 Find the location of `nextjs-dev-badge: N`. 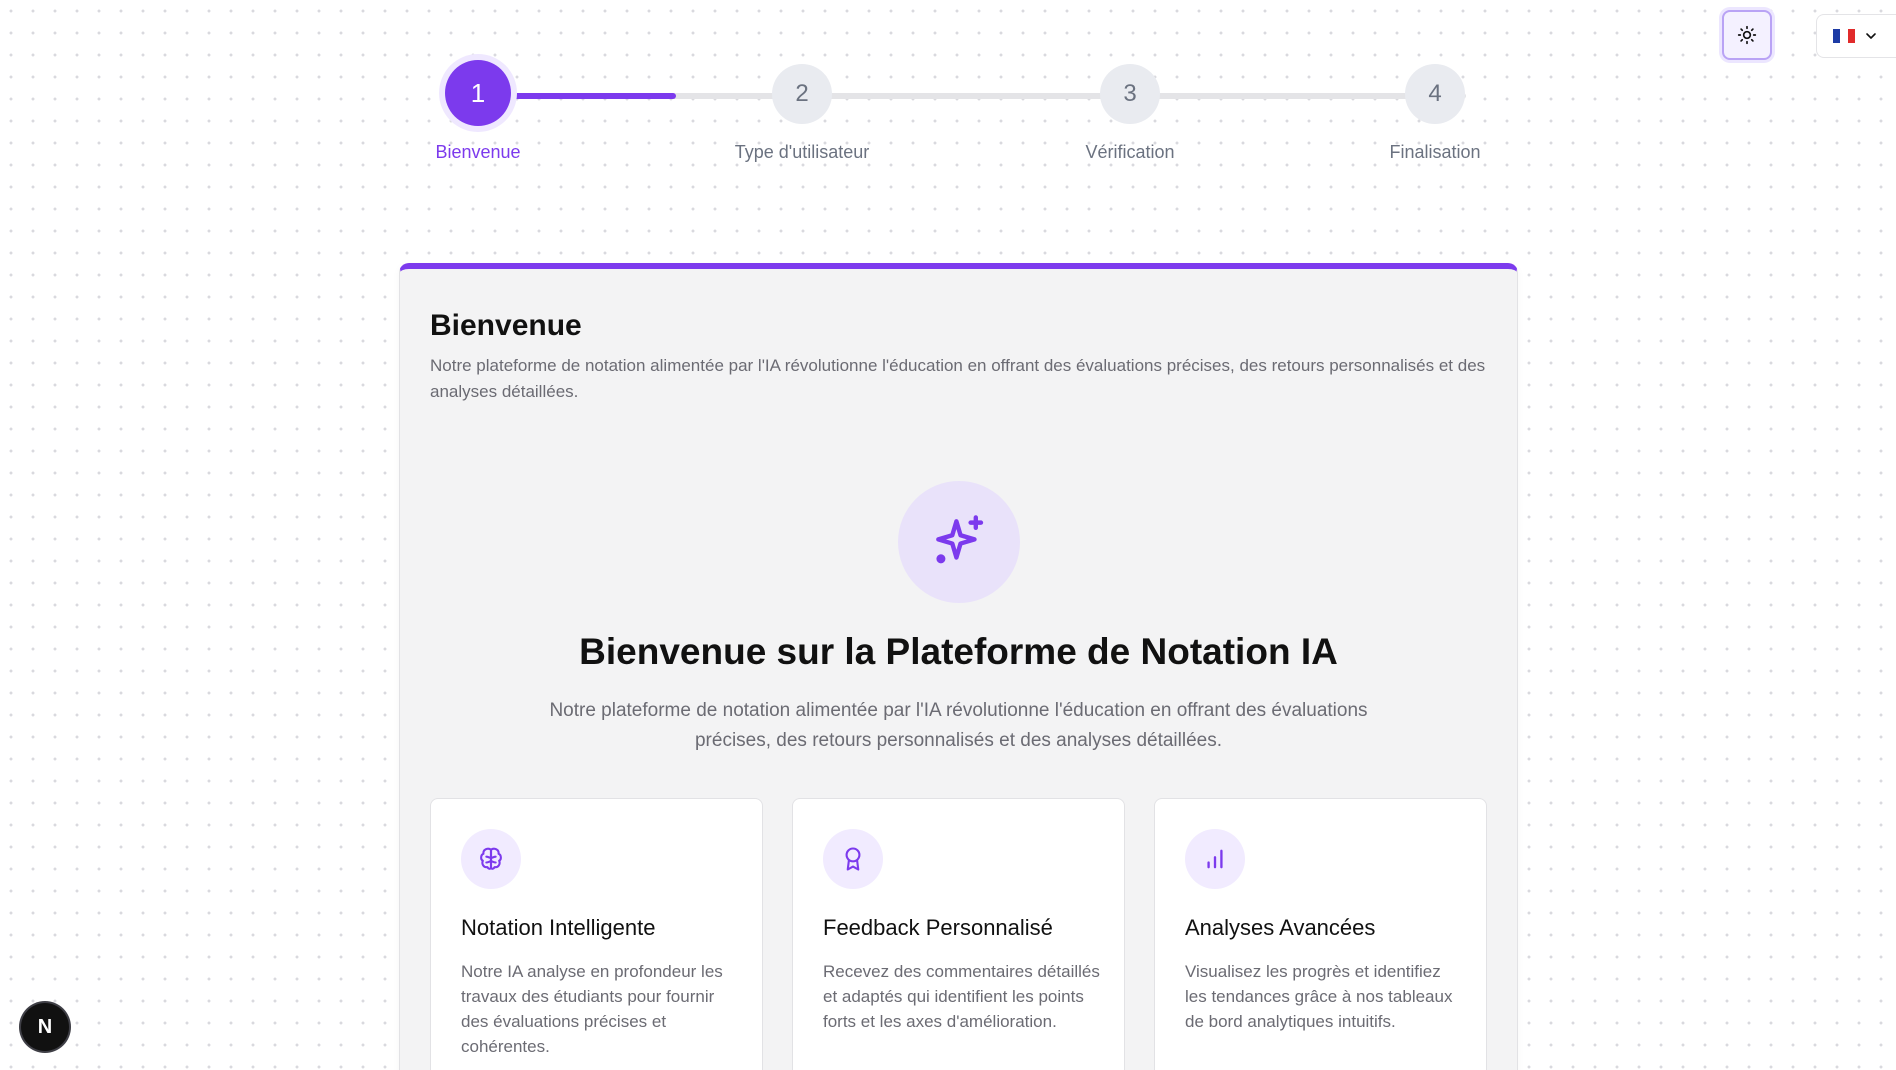

nextjs-dev-badge: N is located at coordinates (45, 1027).